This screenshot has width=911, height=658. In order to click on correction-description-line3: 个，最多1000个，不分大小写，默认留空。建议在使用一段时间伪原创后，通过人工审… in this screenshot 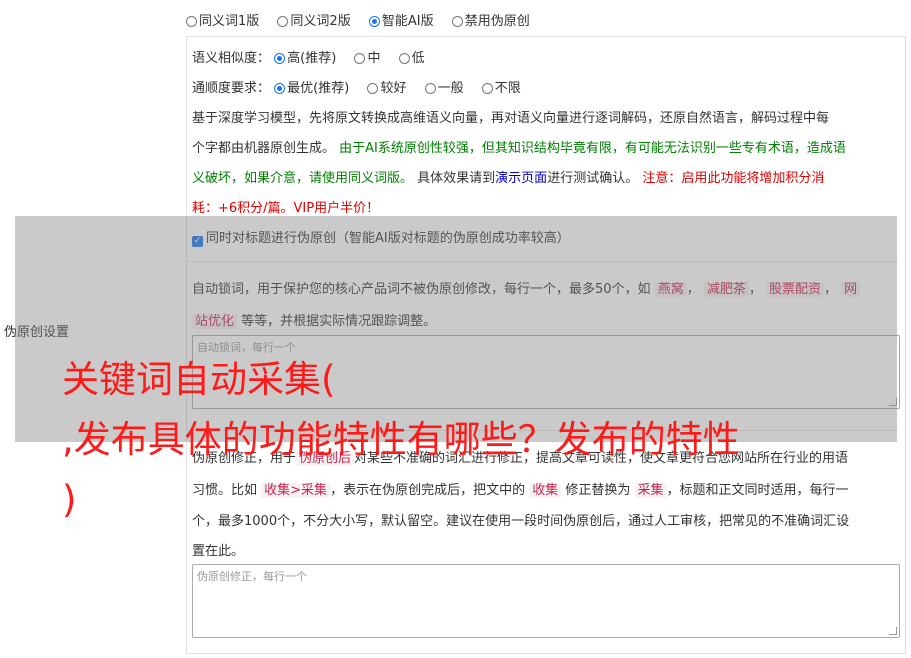, I will do `click(521, 521)`.